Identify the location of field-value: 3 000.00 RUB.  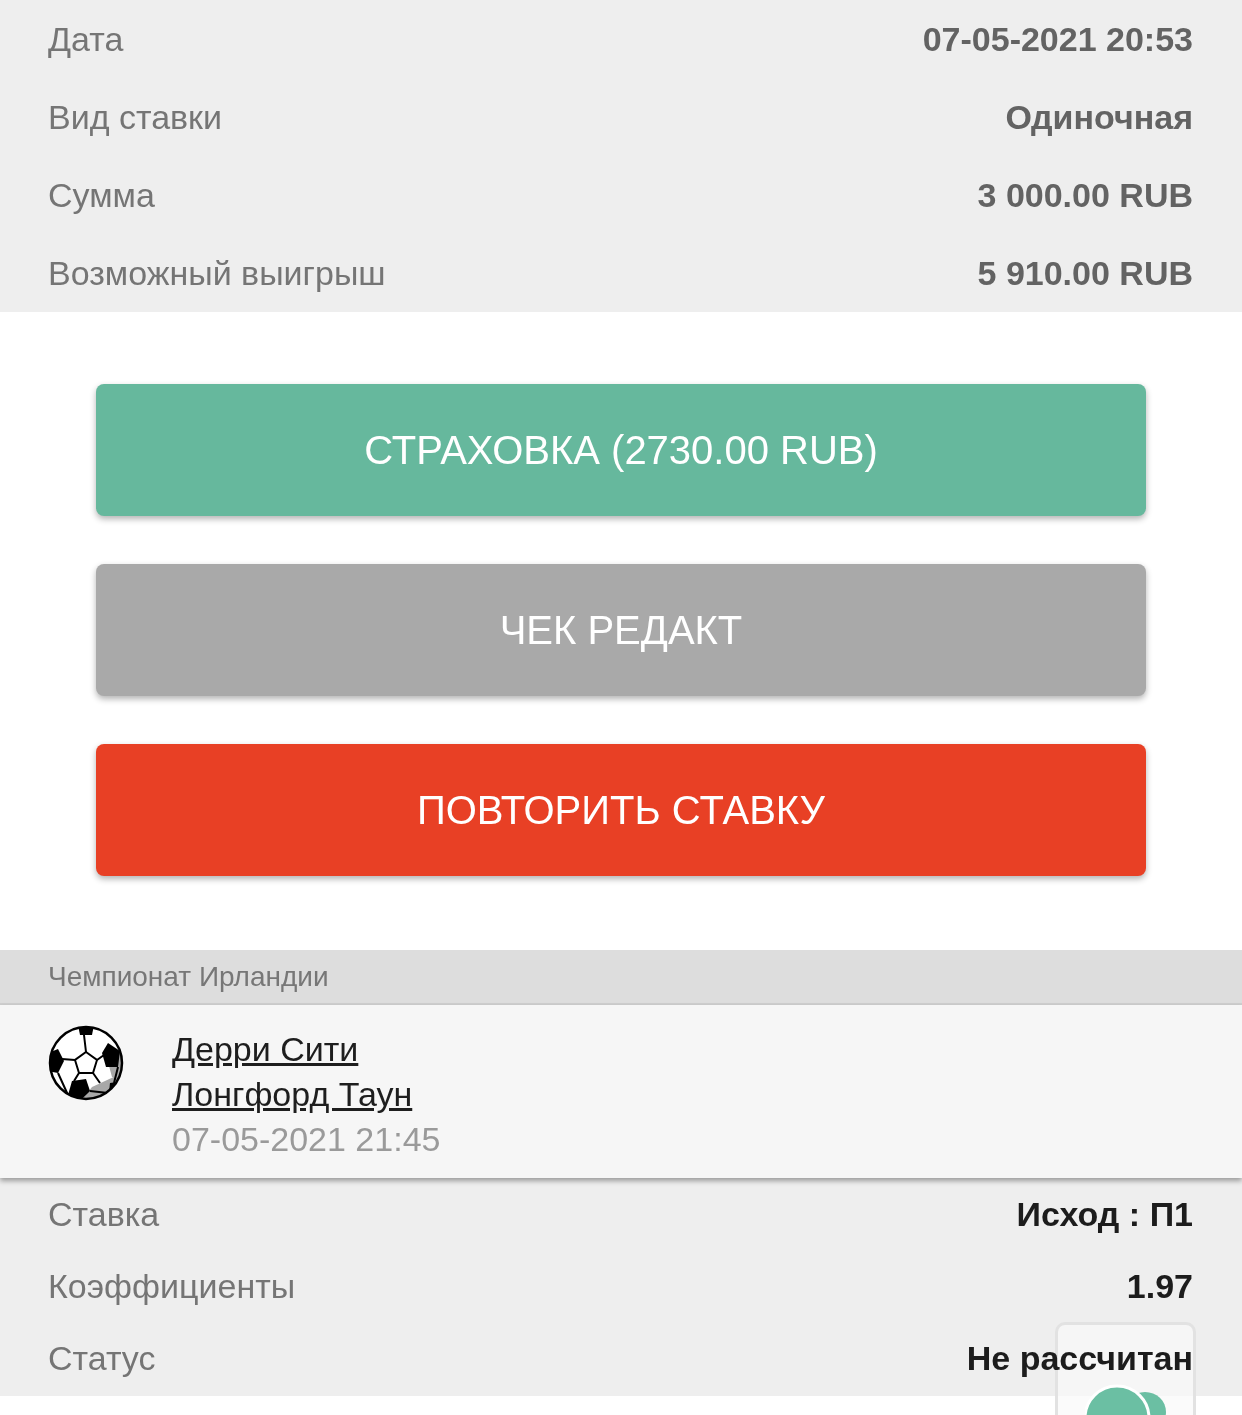
(1085, 195).